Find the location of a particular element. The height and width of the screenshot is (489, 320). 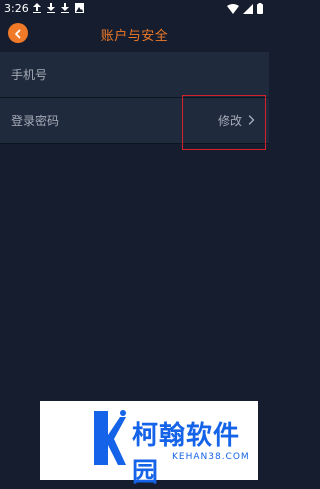

modify-password-button: 修改 is located at coordinates (236, 120).